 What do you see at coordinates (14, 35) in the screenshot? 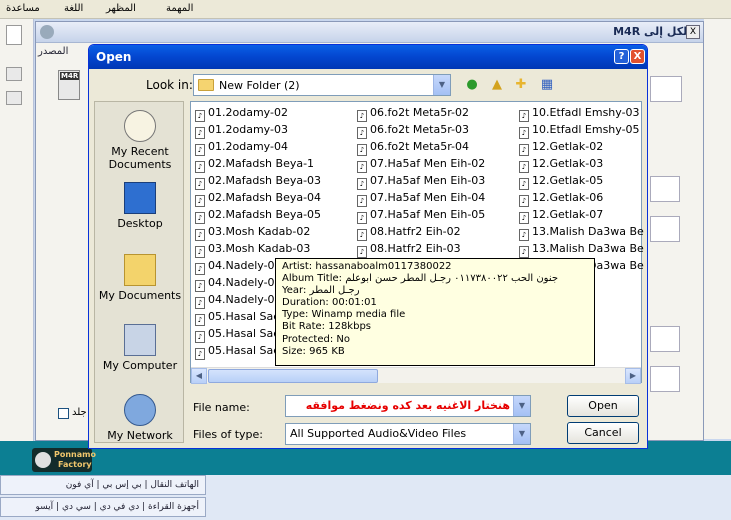
I see `document-icon` at bounding box center [14, 35].